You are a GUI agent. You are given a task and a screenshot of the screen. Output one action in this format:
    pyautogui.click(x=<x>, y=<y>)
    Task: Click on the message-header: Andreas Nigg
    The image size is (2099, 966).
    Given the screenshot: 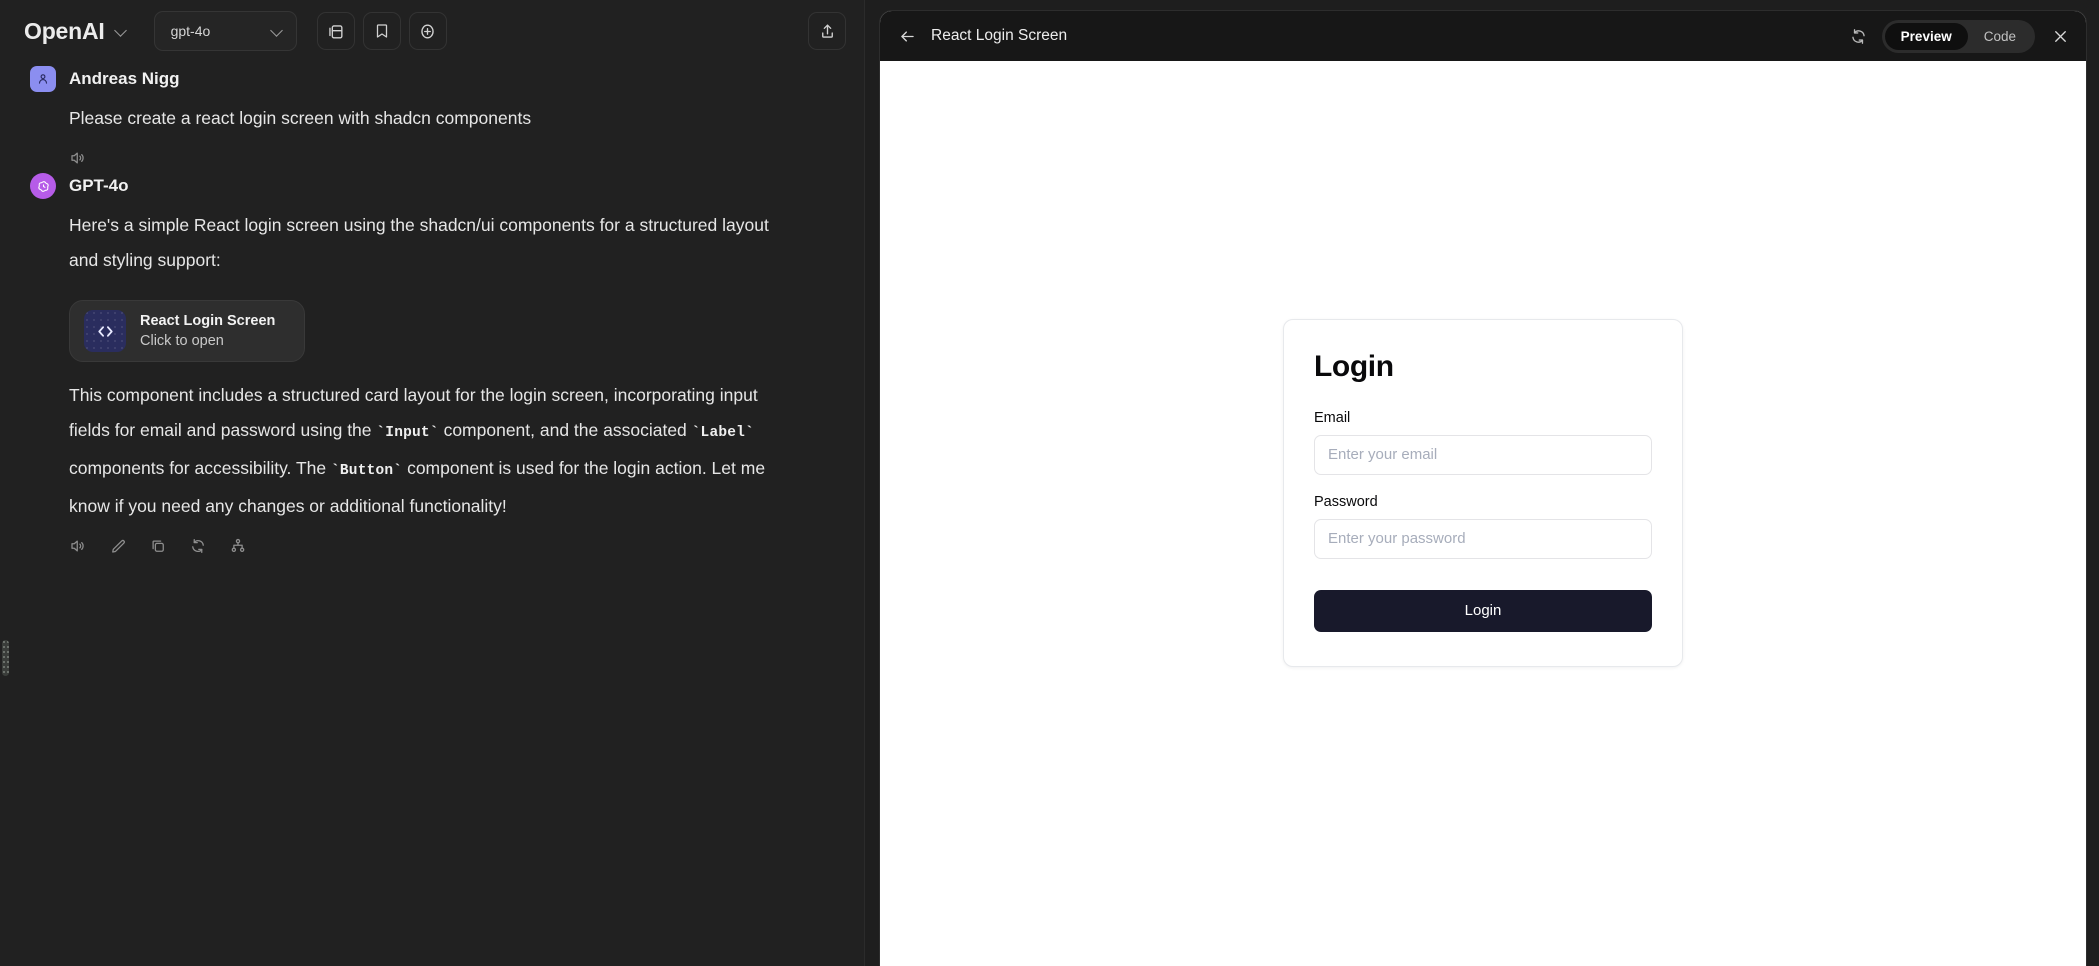 What is the action you would take?
    pyautogui.click(x=433, y=79)
    